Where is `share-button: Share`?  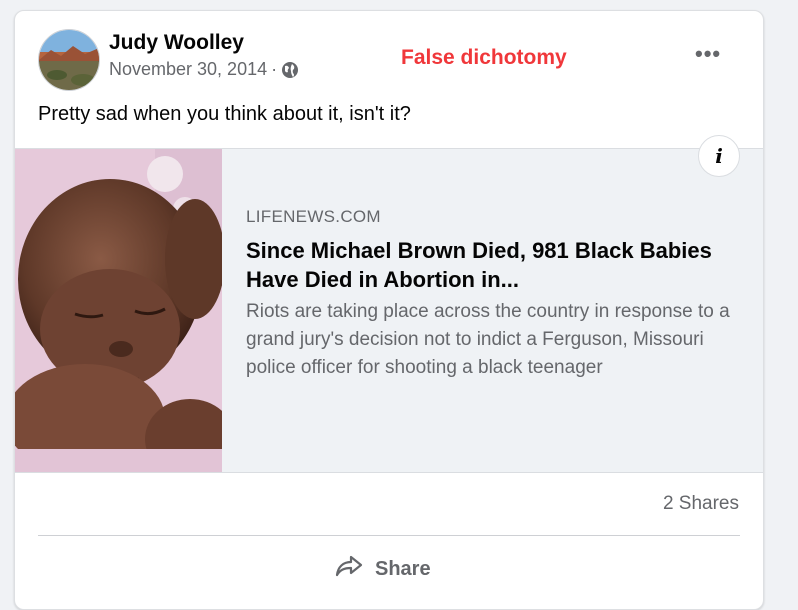 share-button: Share is located at coordinates (383, 569).